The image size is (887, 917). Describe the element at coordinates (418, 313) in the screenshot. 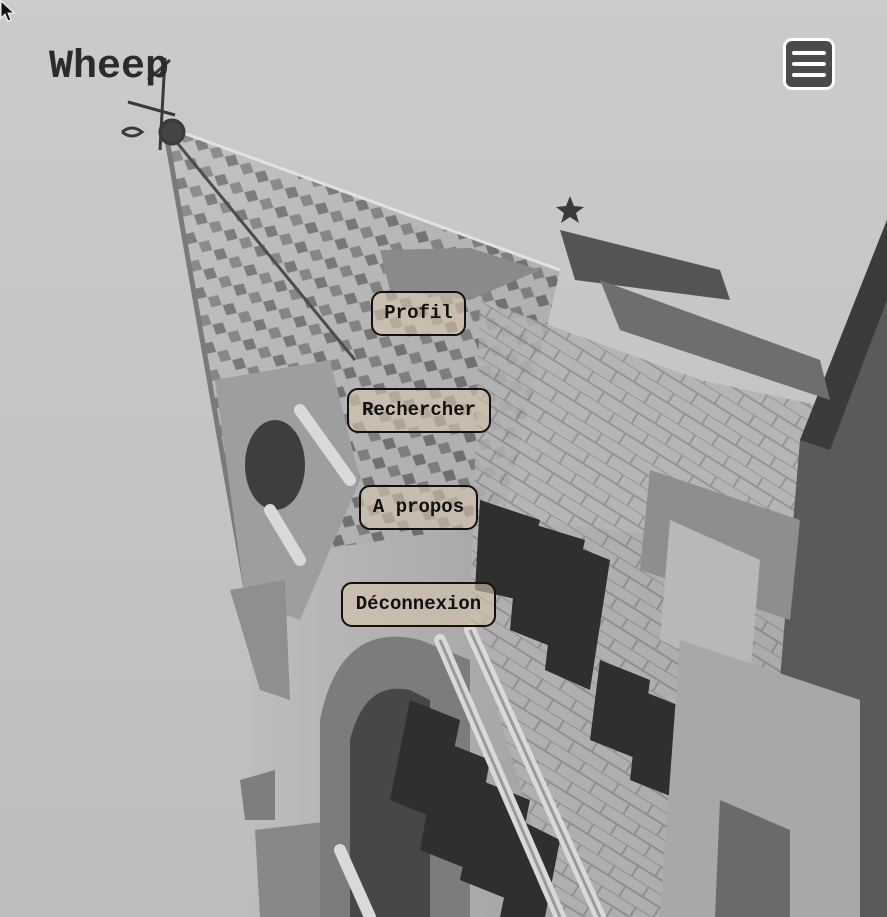

I see `nav-link-profil: Profil` at that location.